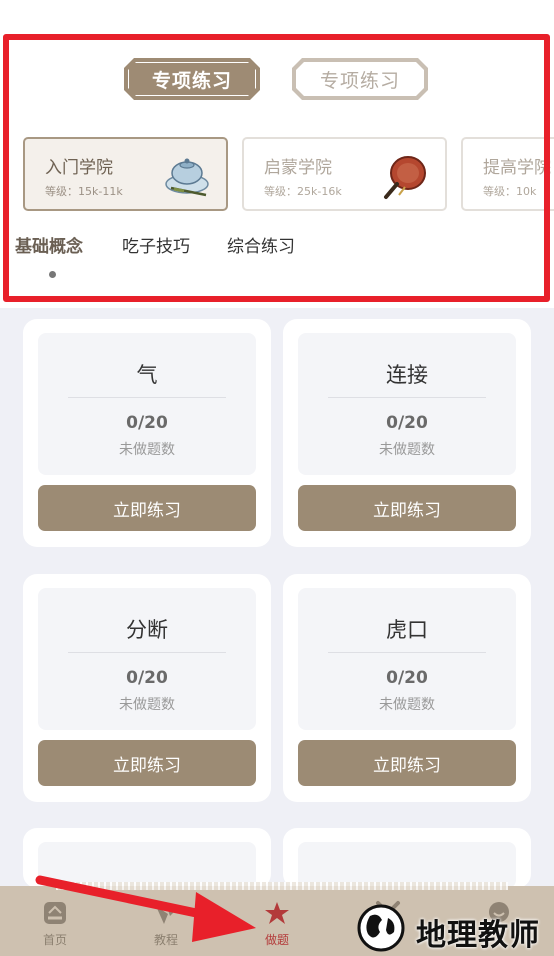  What do you see at coordinates (407, 375) in the screenshot?
I see `topic-title: 连接` at bounding box center [407, 375].